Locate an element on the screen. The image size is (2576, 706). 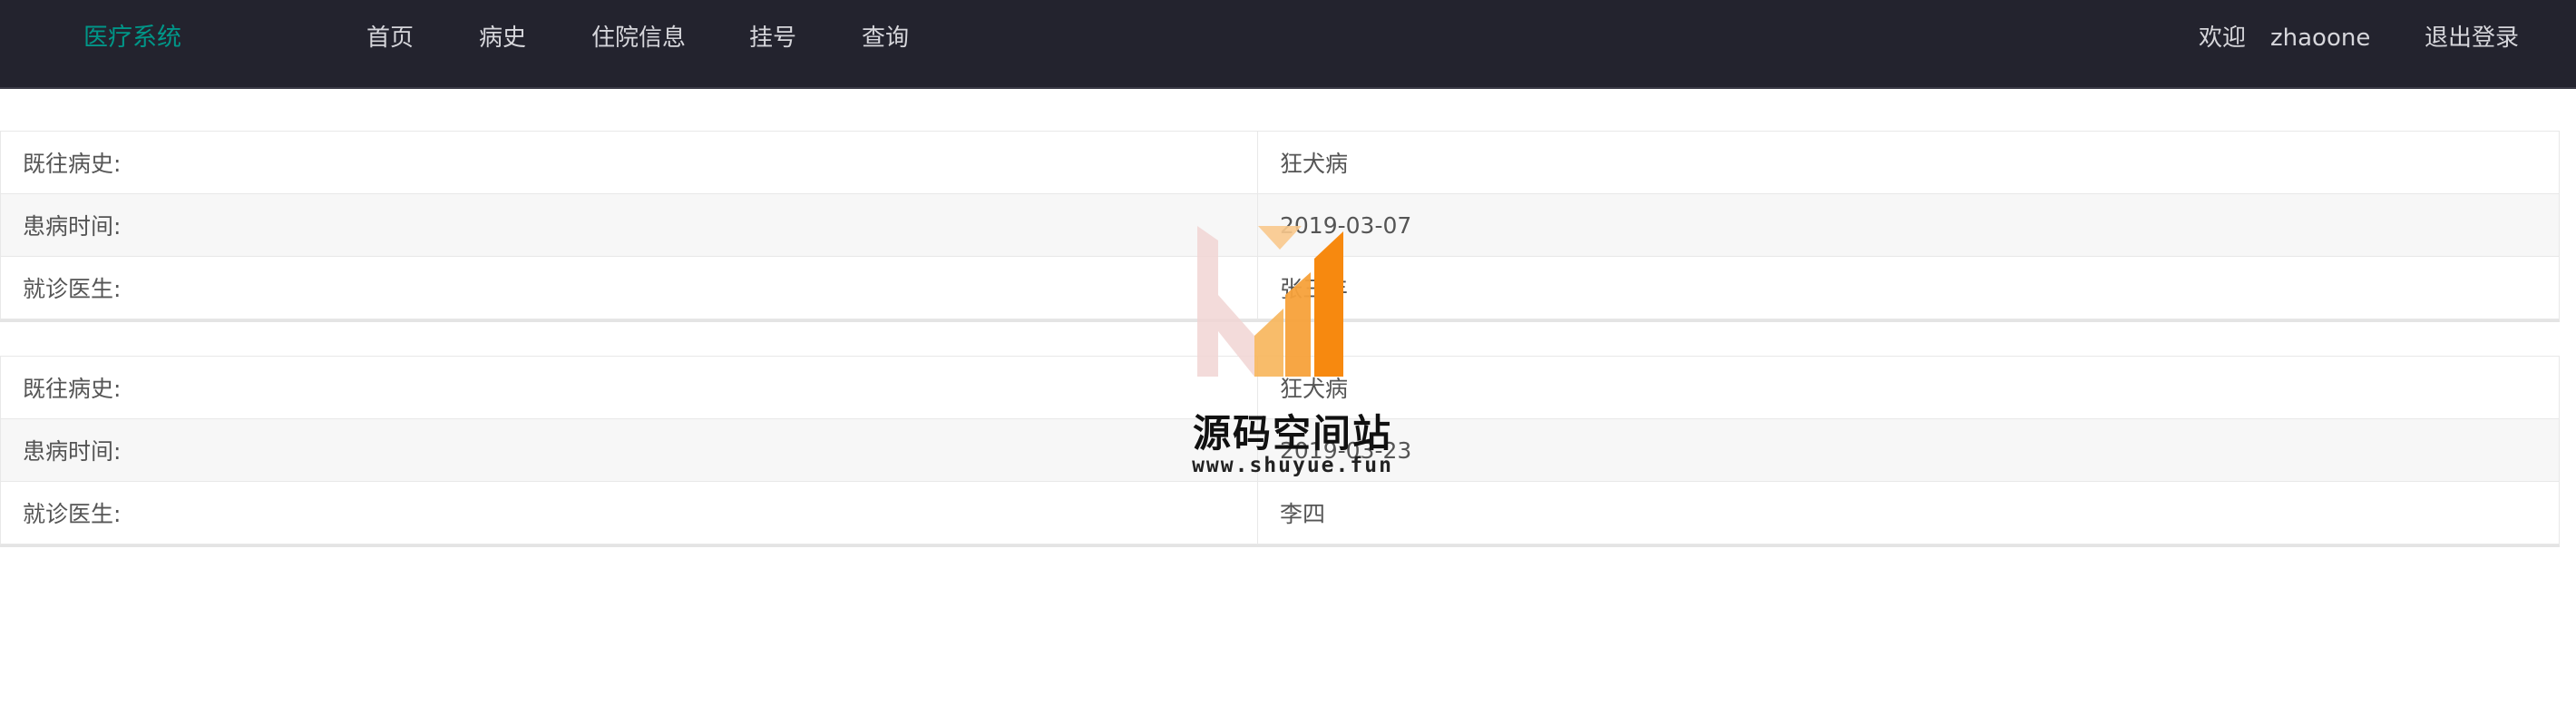
table-row: 既往病史: 狂犬病 is located at coordinates (1280, 162).